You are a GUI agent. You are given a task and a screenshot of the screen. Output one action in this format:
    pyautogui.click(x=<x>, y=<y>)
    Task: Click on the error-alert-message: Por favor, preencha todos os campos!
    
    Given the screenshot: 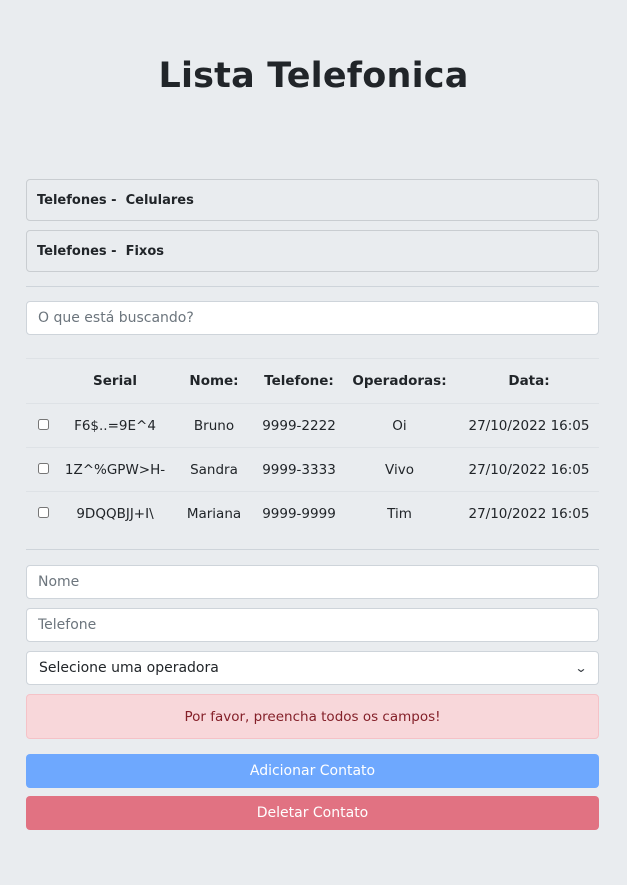 What is the action you would take?
    pyautogui.click(x=312, y=716)
    